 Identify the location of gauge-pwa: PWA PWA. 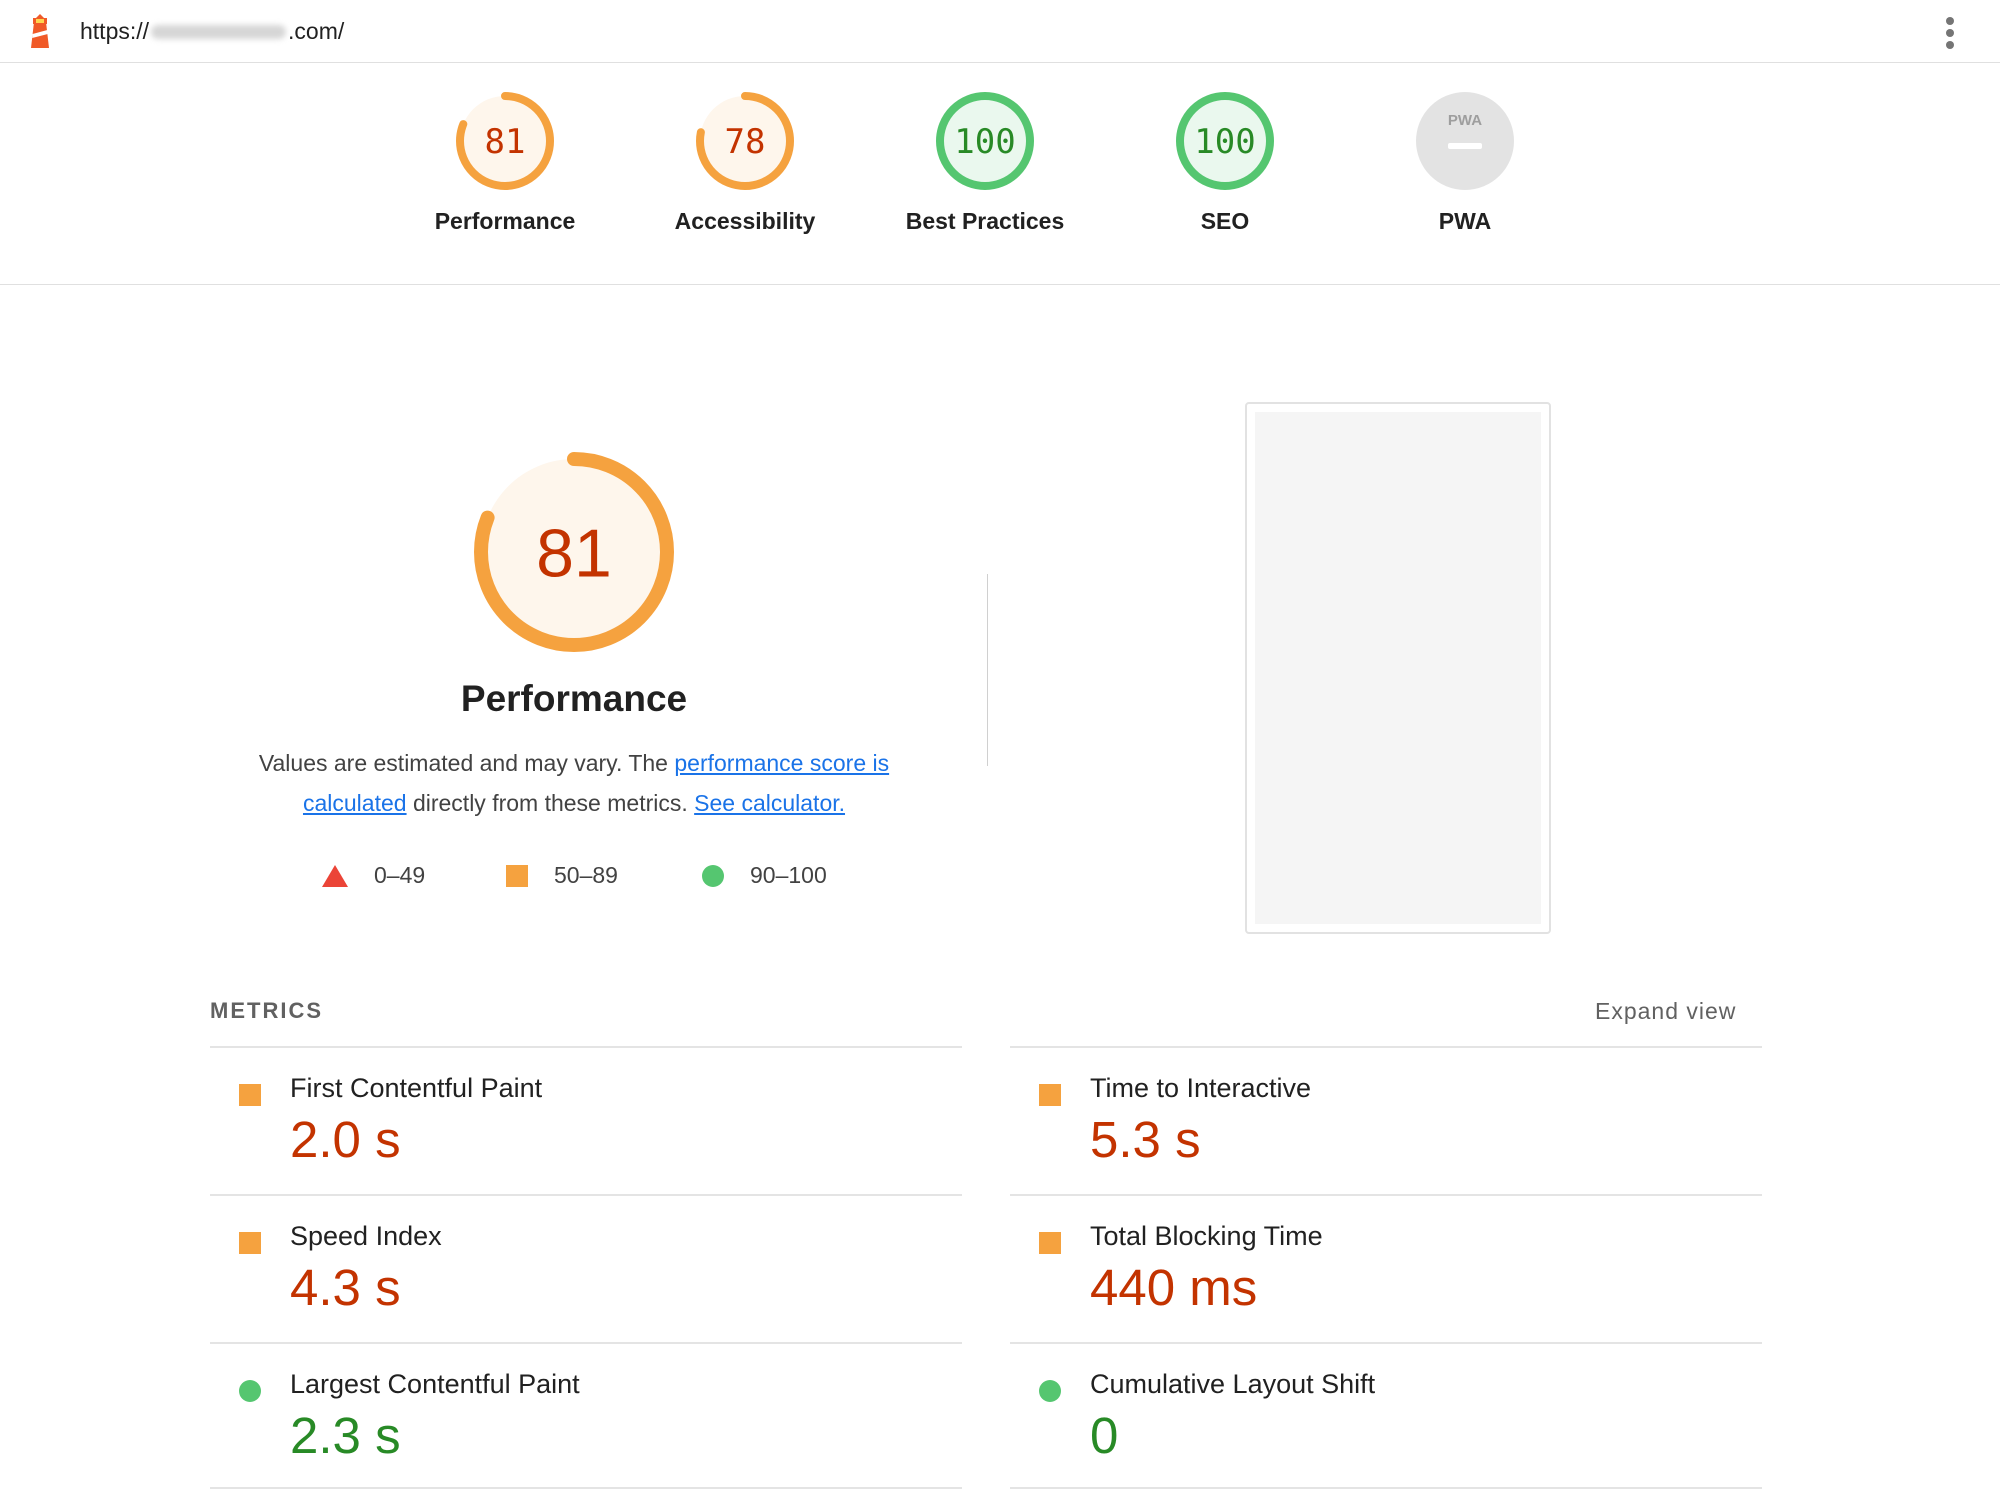
(1465, 163).